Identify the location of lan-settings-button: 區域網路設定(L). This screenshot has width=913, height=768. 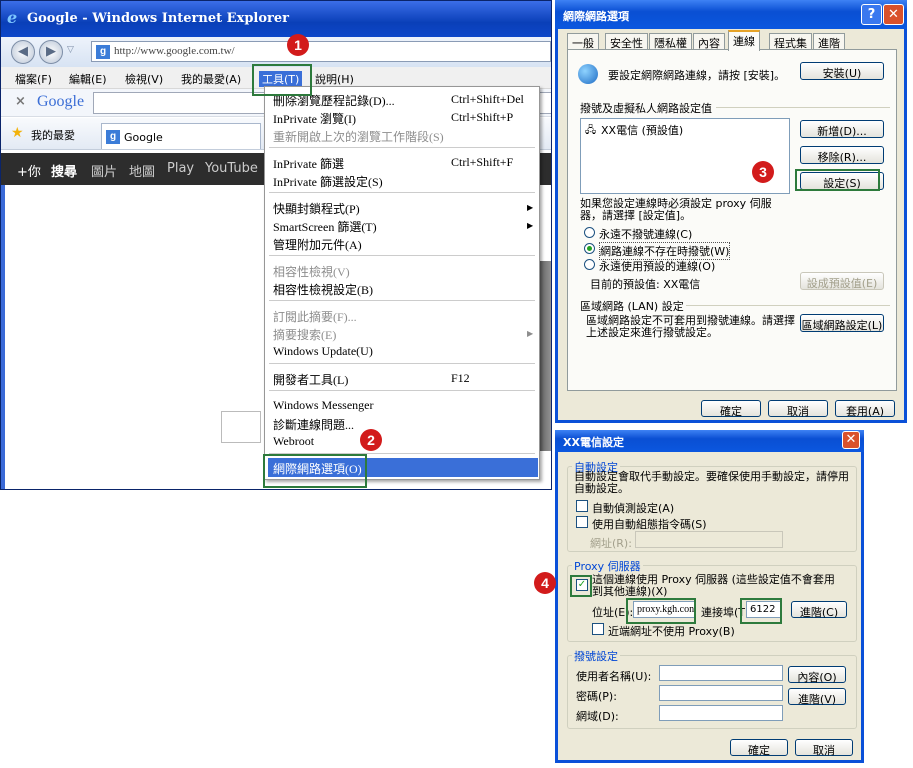
(842, 323).